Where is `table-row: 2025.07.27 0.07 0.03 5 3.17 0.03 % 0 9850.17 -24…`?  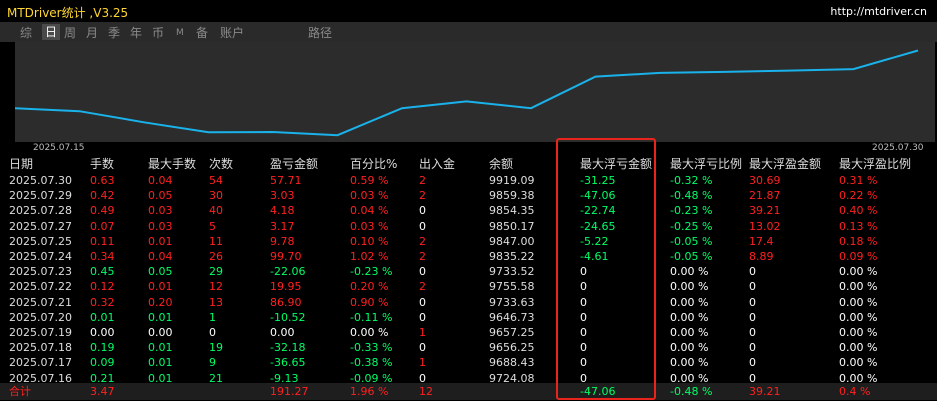 table-row: 2025.07.27 0.07 0.03 5 3.17 0.03 % 0 9850.17 -24… is located at coordinates (468, 226).